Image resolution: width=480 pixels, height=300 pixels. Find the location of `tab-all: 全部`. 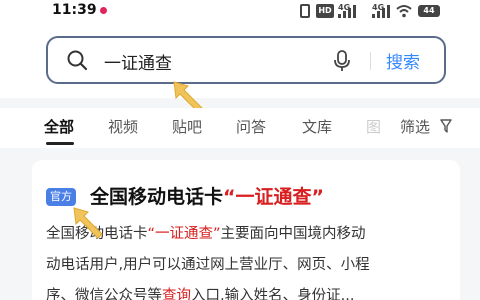

tab-all: 全部 is located at coordinates (59, 126).